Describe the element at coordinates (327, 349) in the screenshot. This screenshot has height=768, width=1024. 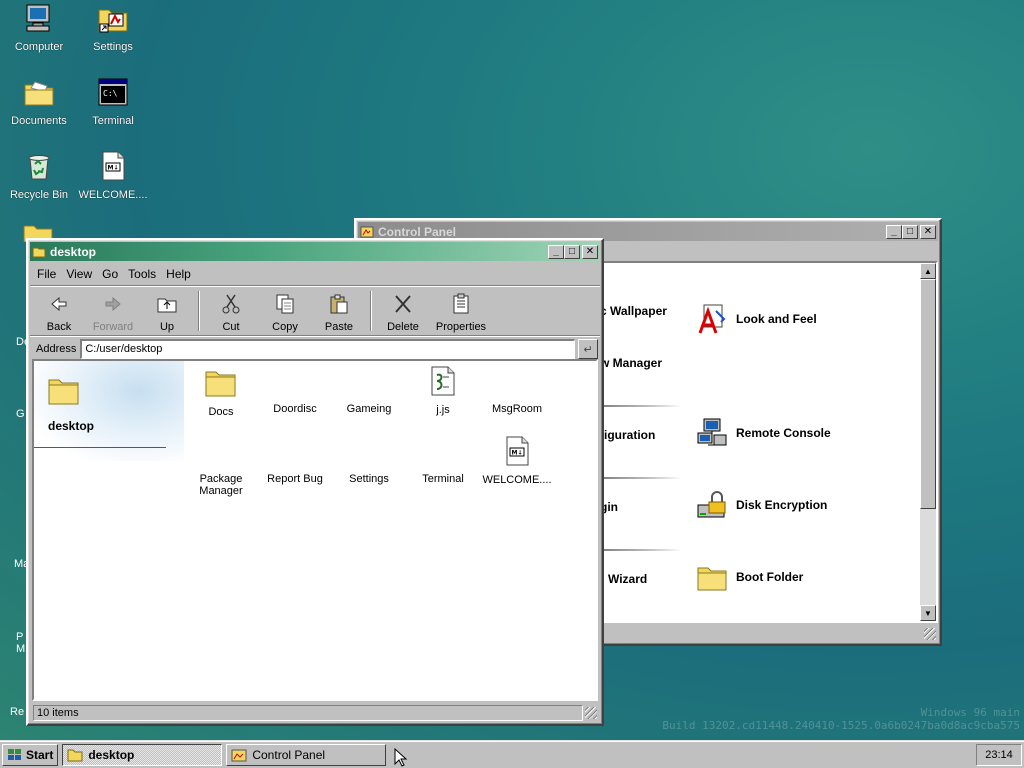
I see `address-input: C:/user/desktop` at that location.